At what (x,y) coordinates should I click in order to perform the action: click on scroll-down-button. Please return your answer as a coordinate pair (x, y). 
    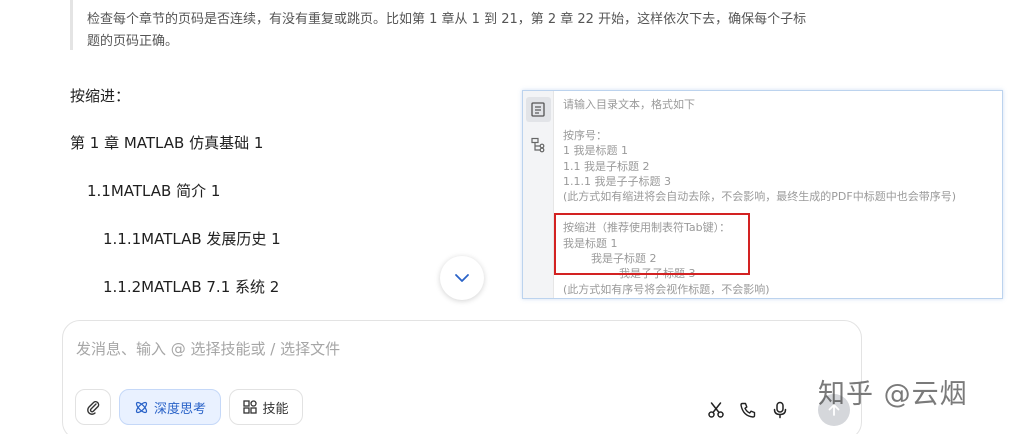
    Looking at the image, I should click on (462, 278).